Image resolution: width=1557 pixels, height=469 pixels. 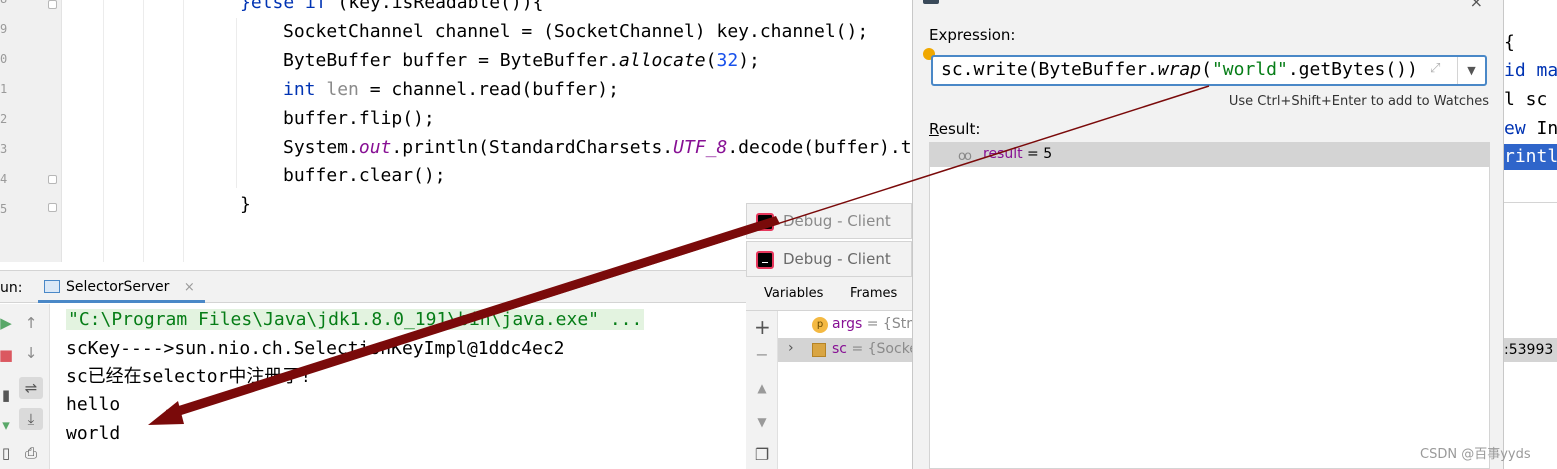 I want to click on expand-icon: ⤢, so click(x=1435, y=68).